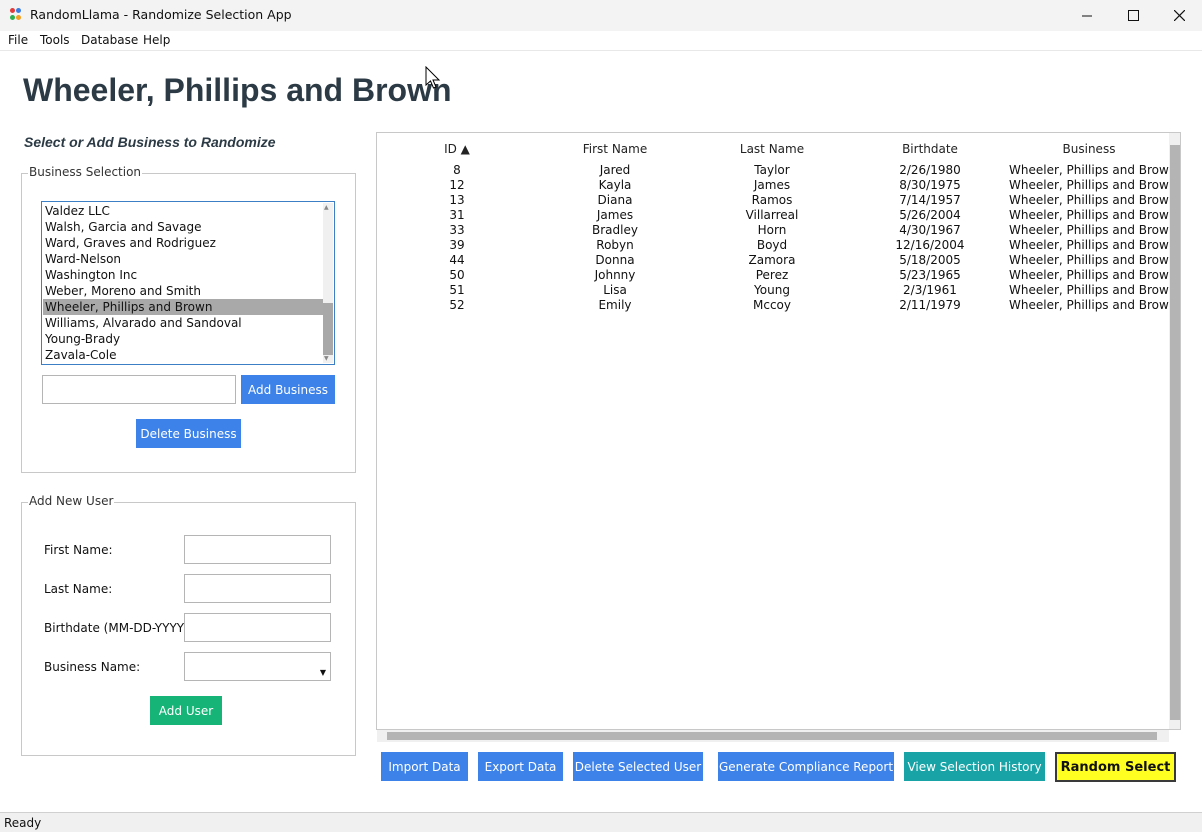 Image resolution: width=1202 pixels, height=832 pixels. I want to click on page-title: Wheeler, Phillips and Brown, so click(237, 90).